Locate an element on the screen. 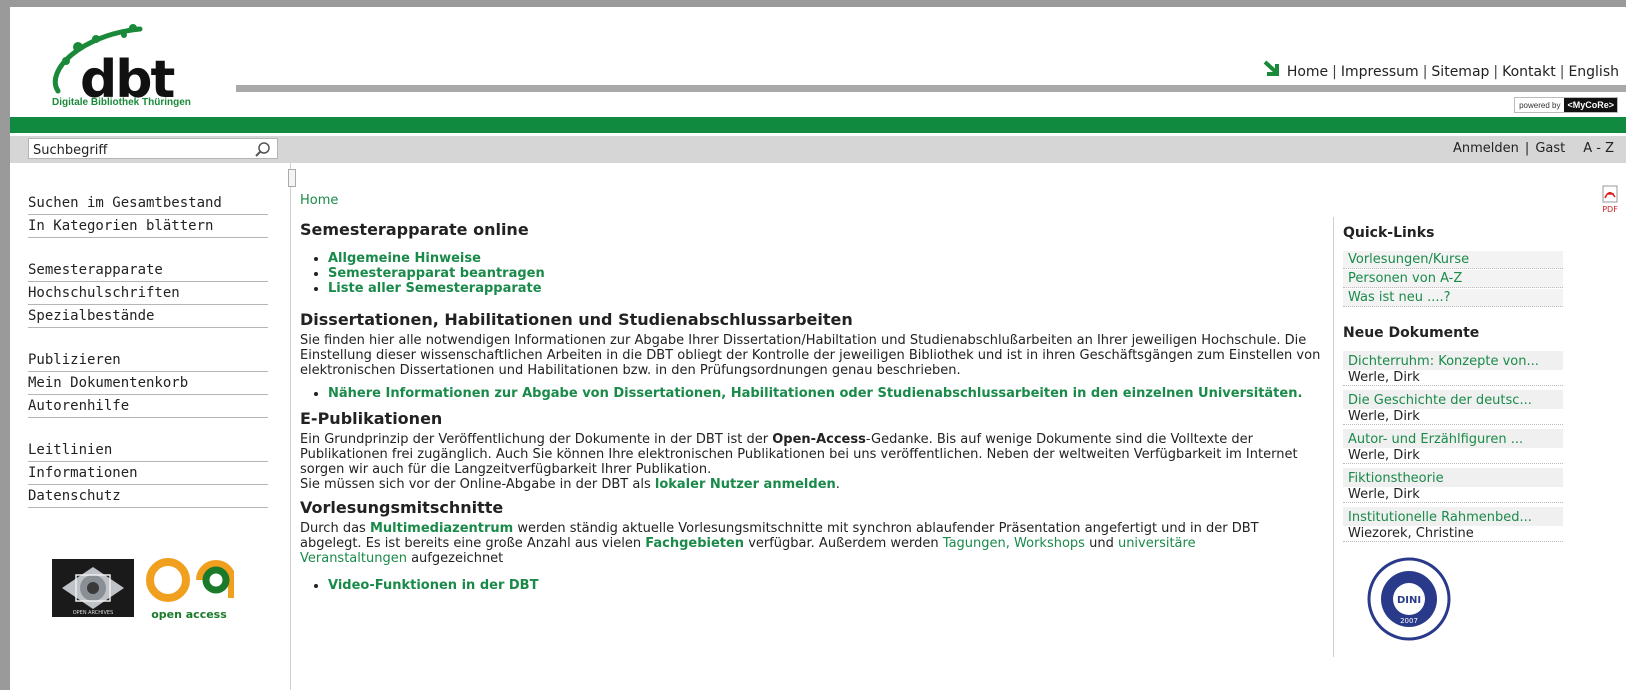  search-input is located at coordinates (138, 150).